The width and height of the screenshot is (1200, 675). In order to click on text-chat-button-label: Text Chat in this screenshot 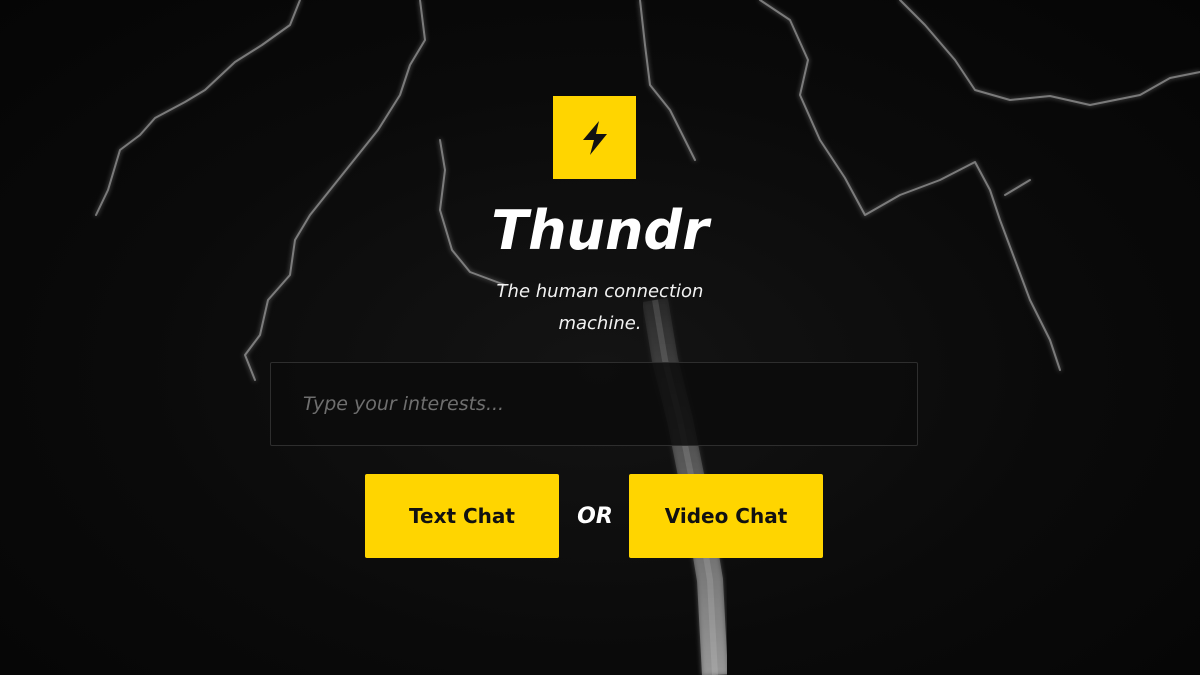, I will do `click(462, 516)`.